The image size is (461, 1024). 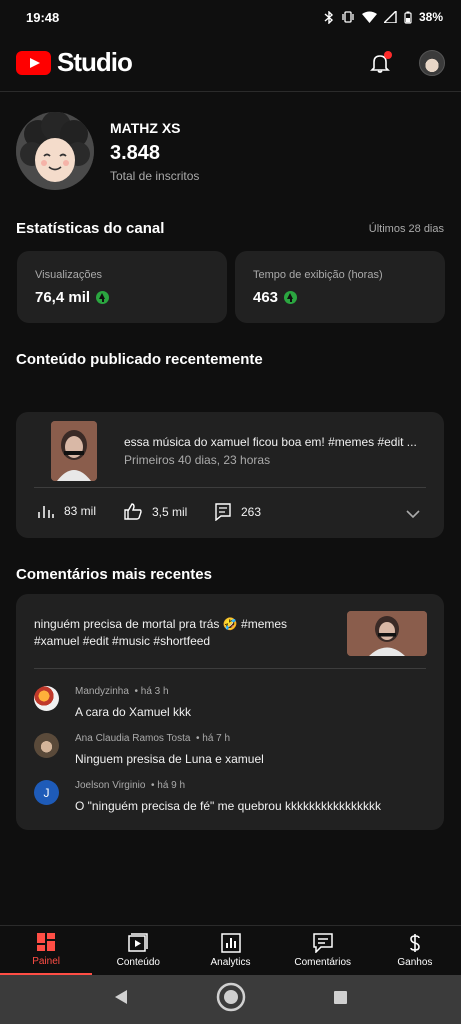 What do you see at coordinates (266, 297) in the screenshot?
I see `watch-time-value: 463` at bounding box center [266, 297].